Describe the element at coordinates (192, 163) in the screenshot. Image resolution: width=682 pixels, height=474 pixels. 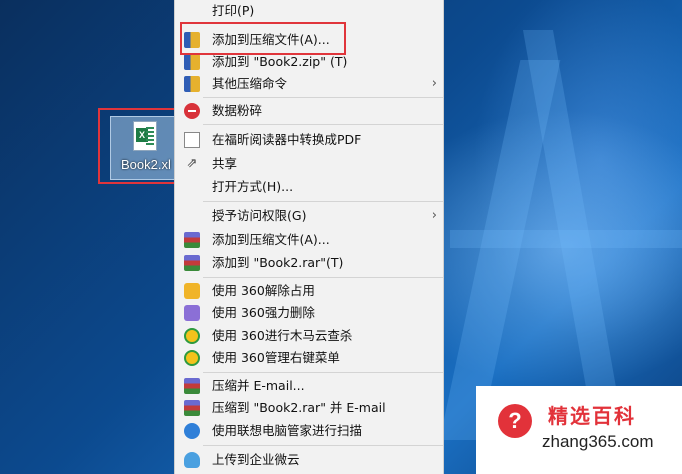
I see `share-icon: ⇗` at that location.